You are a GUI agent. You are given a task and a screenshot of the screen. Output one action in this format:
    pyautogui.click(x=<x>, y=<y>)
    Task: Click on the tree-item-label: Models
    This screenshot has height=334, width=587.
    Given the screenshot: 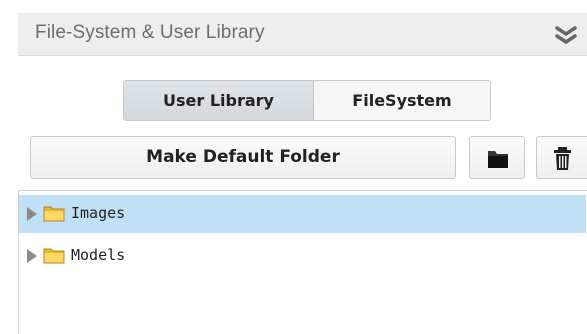 What is the action you would take?
    pyautogui.click(x=98, y=255)
    